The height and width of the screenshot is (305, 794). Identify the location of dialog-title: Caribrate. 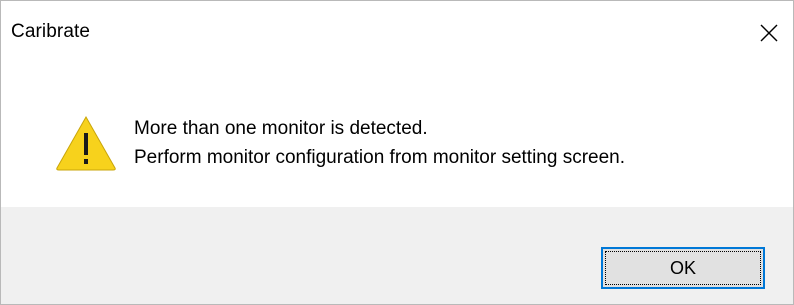
(51, 31).